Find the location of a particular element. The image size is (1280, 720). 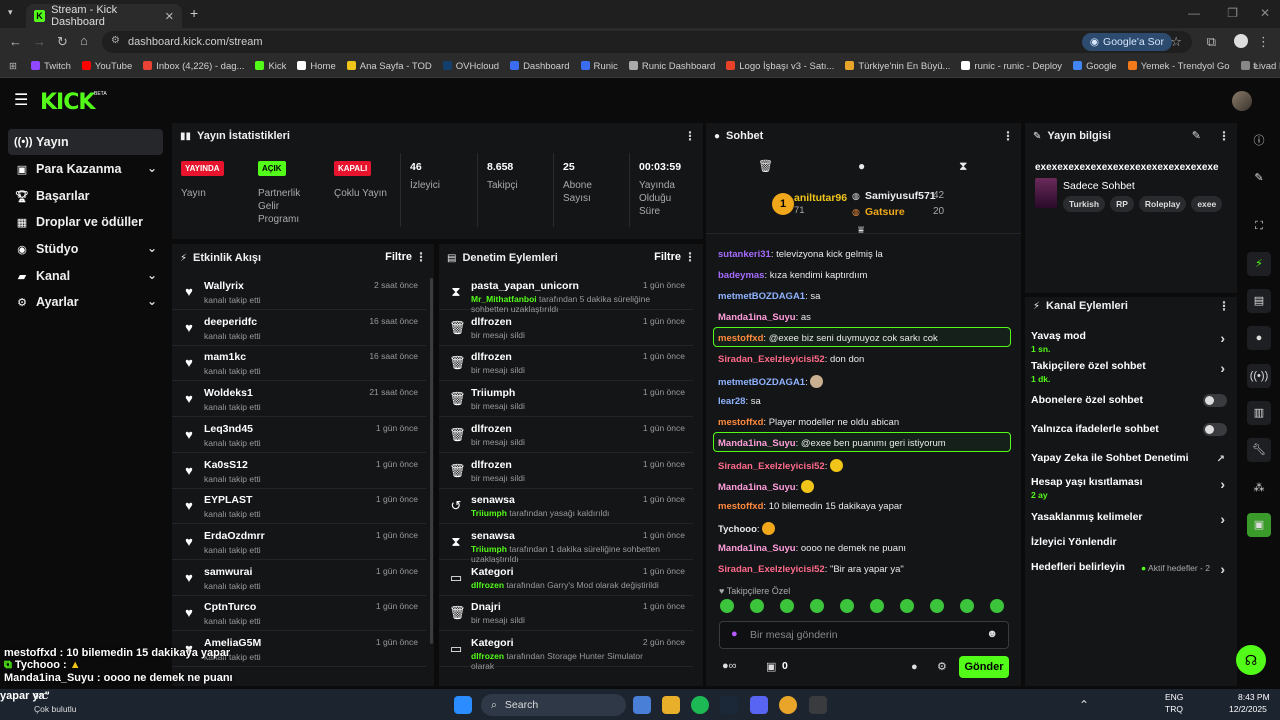

activity-row: ♥ Leq3nd45 kanalı takip etti 1 gün önce is located at coordinates (299, 435).